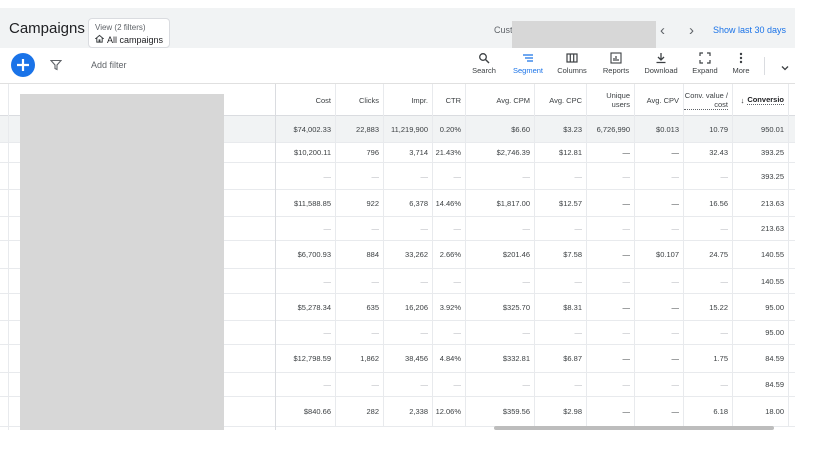 The height and width of the screenshot is (456, 818). What do you see at coordinates (761, 384) in the screenshot?
I see `cell-conversions: 84.59` at bounding box center [761, 384].